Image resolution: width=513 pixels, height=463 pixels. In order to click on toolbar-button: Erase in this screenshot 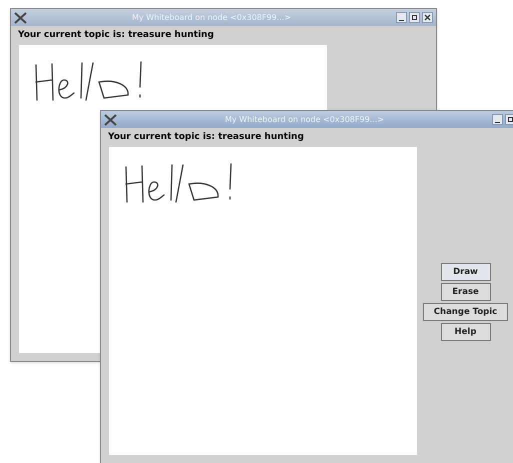, I will do `click(465, 292)`.